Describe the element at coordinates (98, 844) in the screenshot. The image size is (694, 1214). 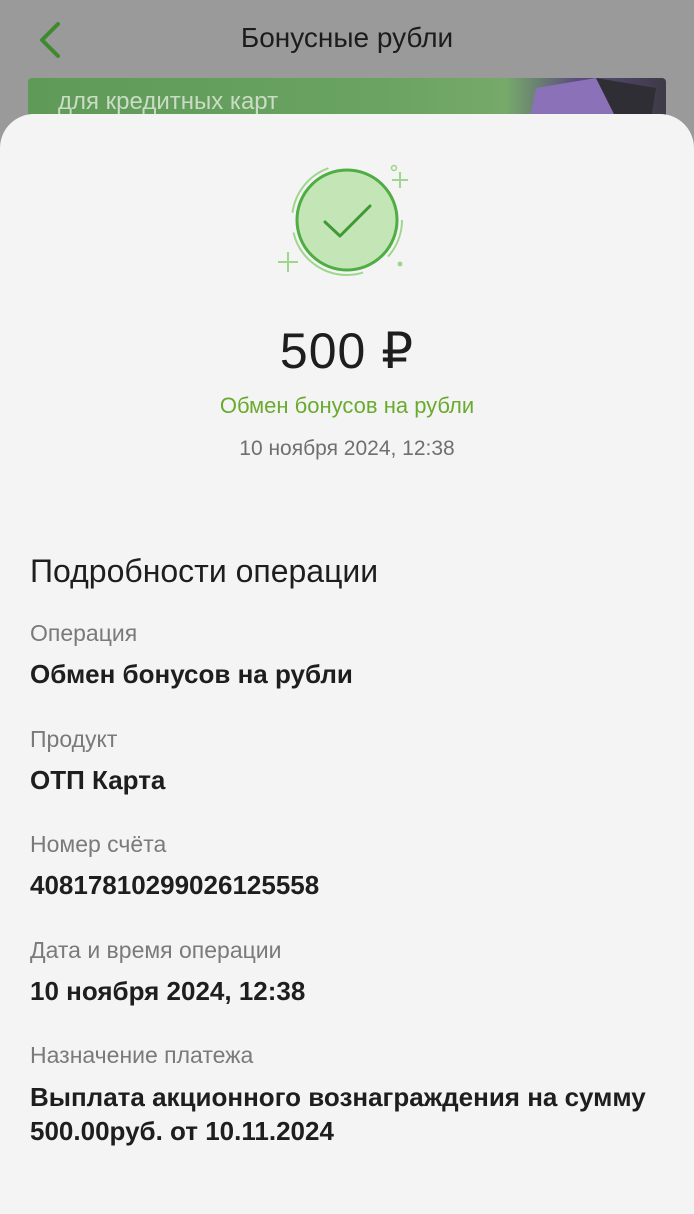
I see `account-number-label: Номер счёта` at that location.